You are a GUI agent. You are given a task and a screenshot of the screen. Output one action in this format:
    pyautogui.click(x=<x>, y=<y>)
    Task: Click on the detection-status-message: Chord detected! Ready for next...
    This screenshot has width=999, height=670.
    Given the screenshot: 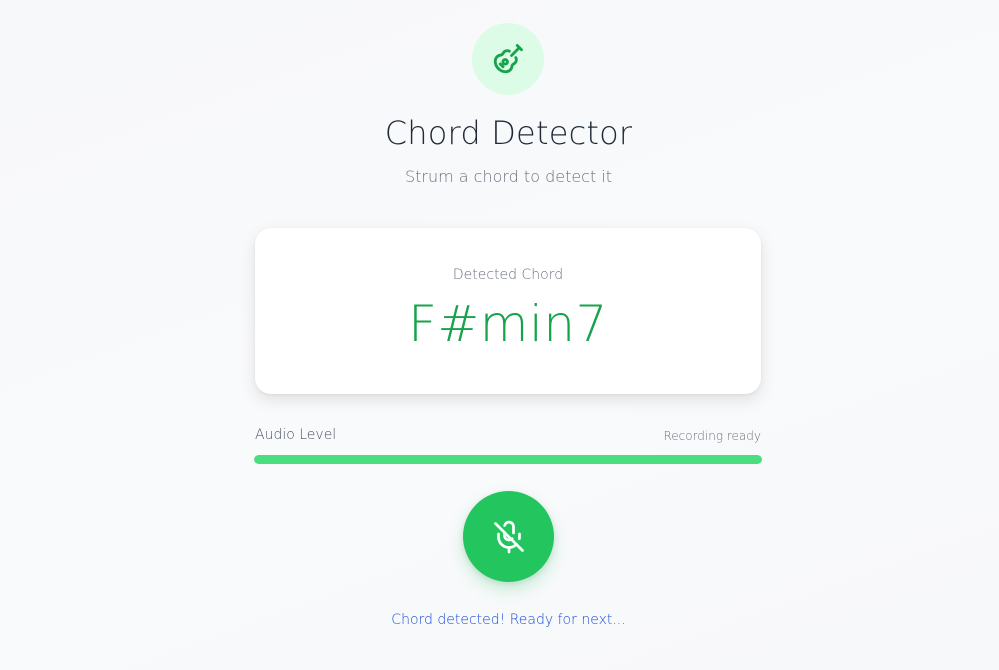 What is the action you would take?
    pyautogui.click(x=508, y=620)
    